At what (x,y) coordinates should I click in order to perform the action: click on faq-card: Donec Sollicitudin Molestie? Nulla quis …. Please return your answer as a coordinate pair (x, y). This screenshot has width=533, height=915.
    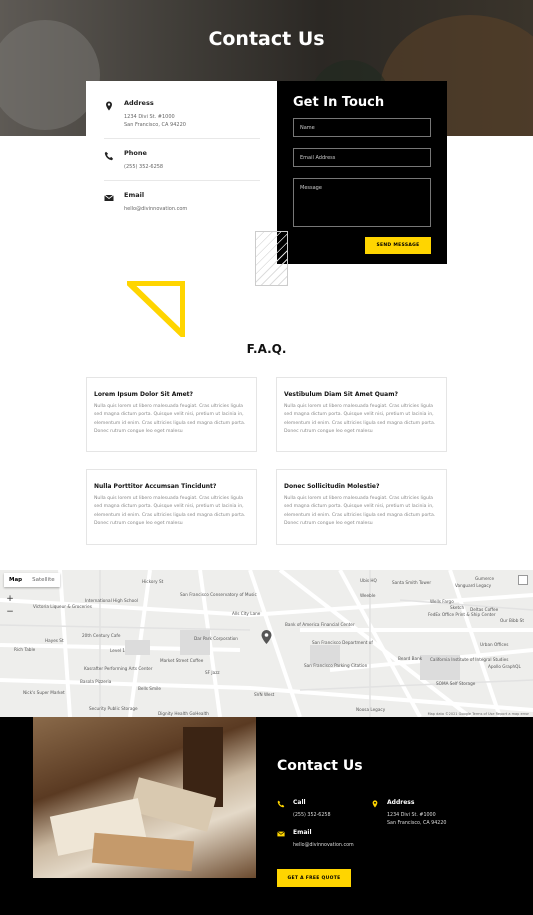
    Looking at the image, I should click on (361, 507).